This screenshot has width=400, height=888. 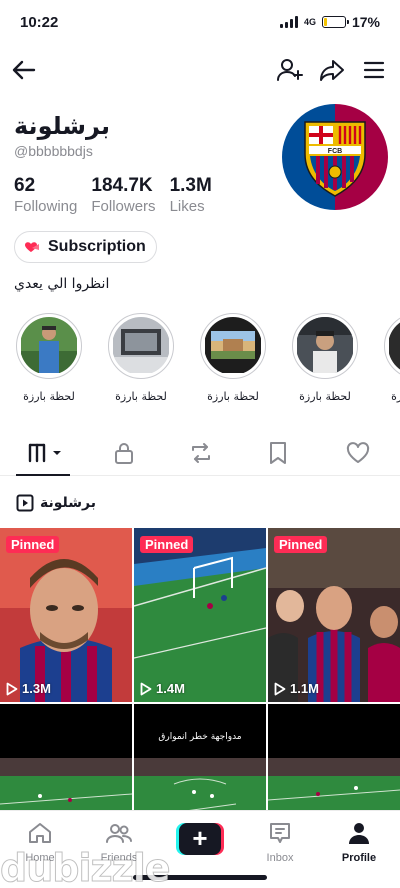 I want to click on plus-icon: +, so click(x=200, y=839).